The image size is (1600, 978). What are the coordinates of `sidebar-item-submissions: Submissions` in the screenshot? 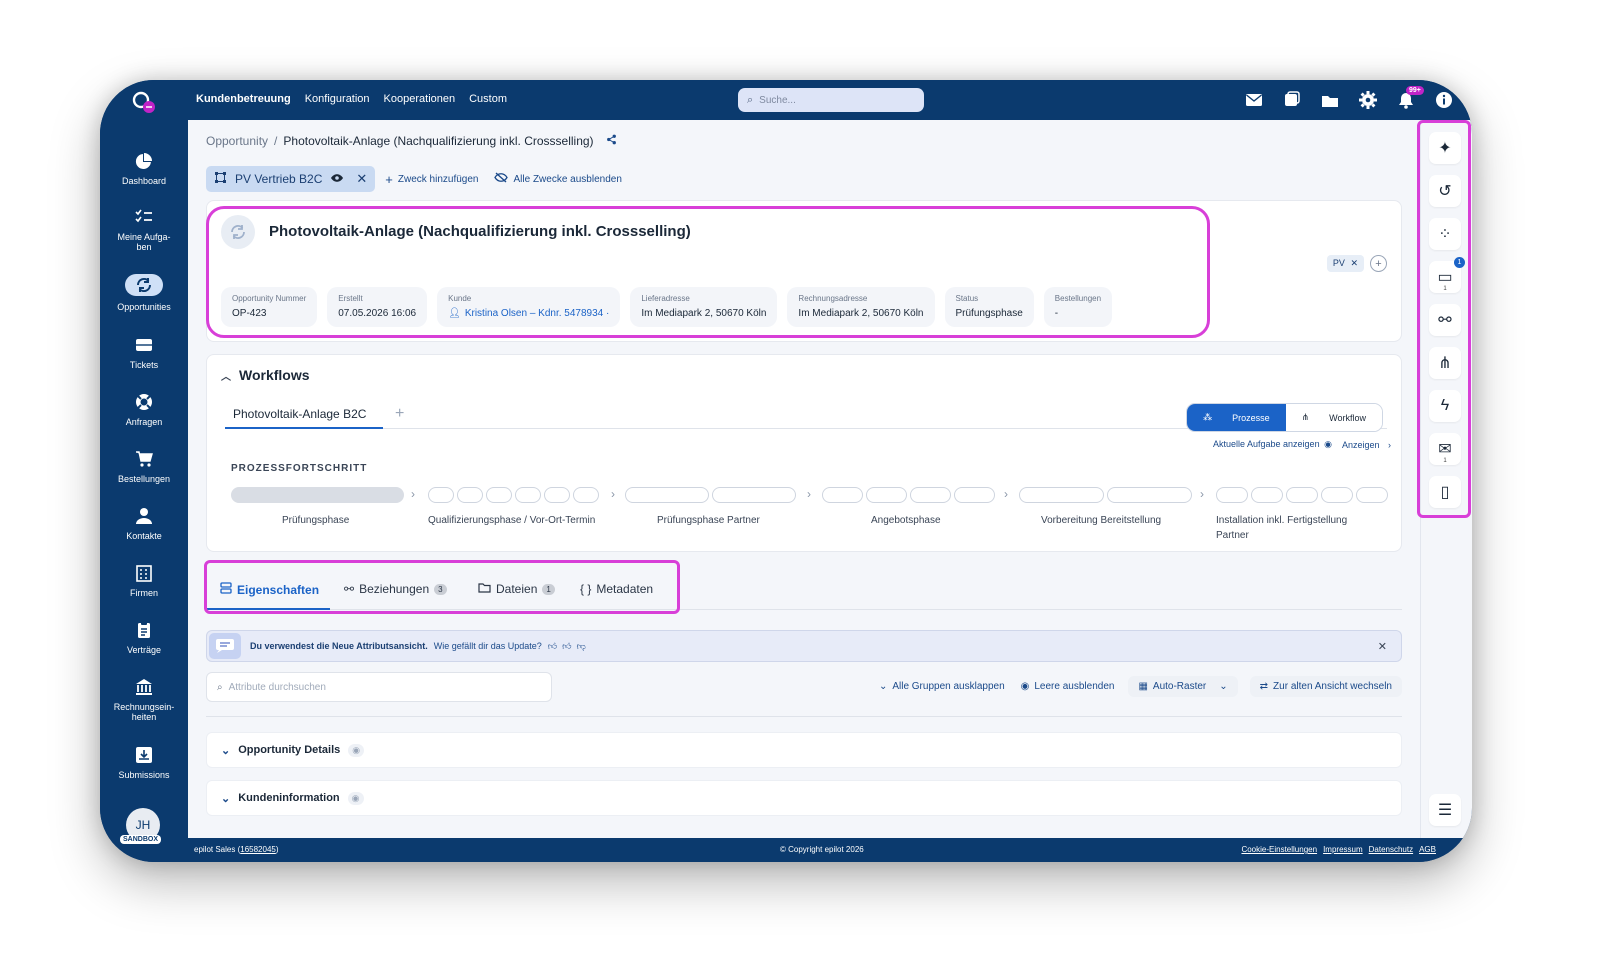 It's located at (144, 763).